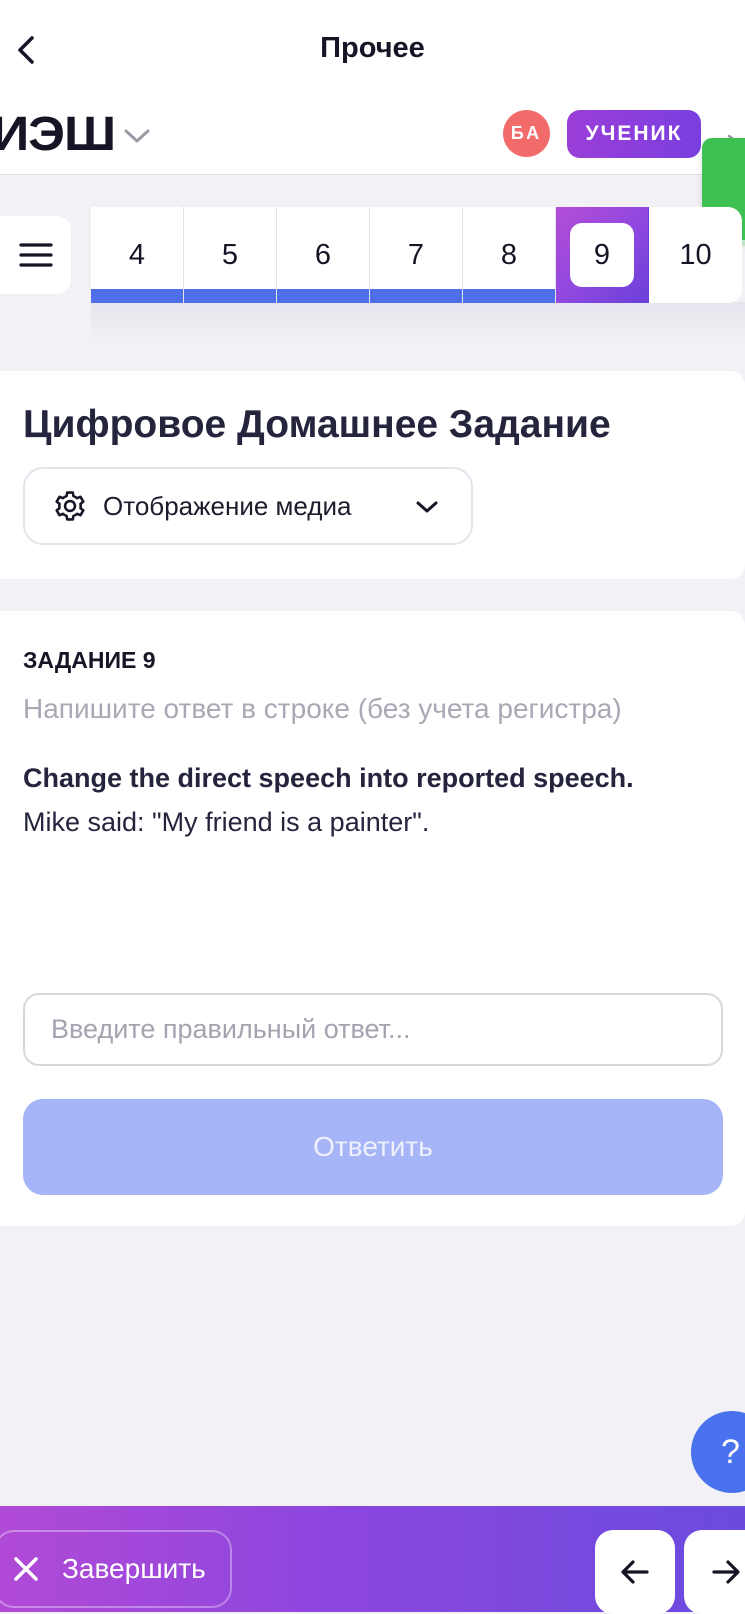  I want to click on homework-title: Цифровое Домашнее Задание, so click(317, 424).